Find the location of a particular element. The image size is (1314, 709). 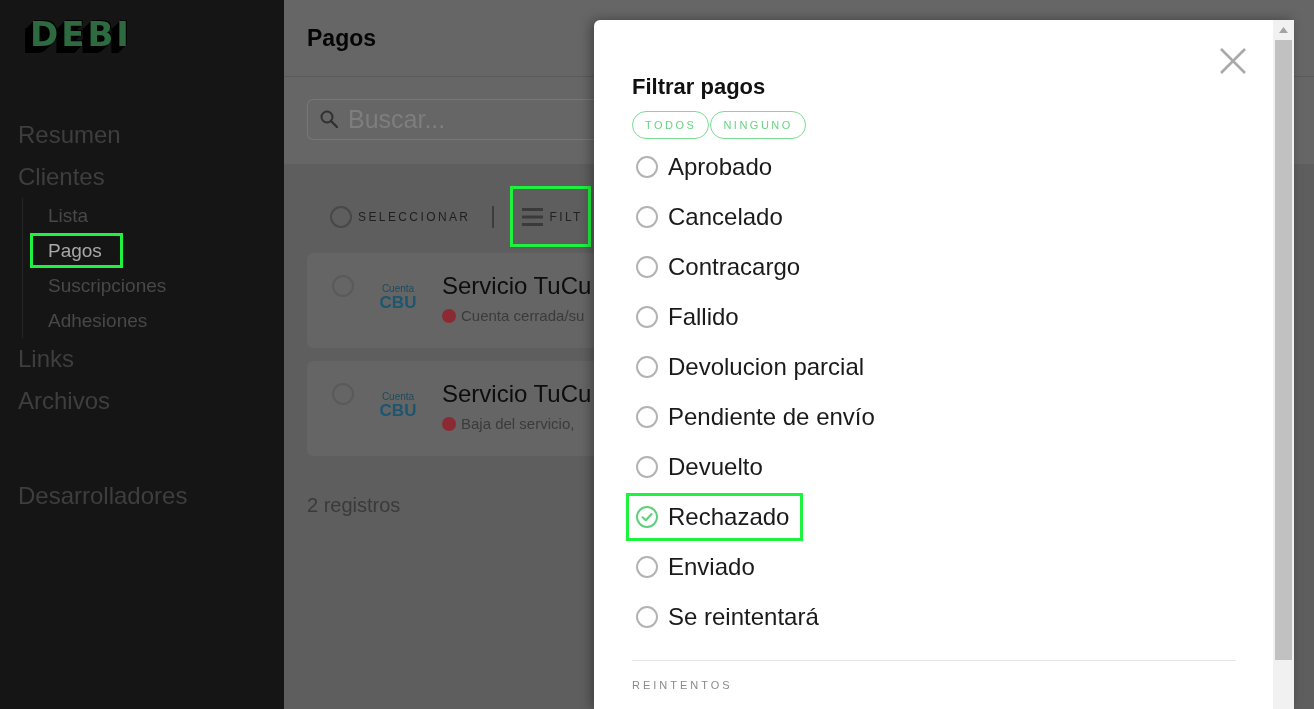

brand-logo: DEBI is located at coordinates (78, 38).